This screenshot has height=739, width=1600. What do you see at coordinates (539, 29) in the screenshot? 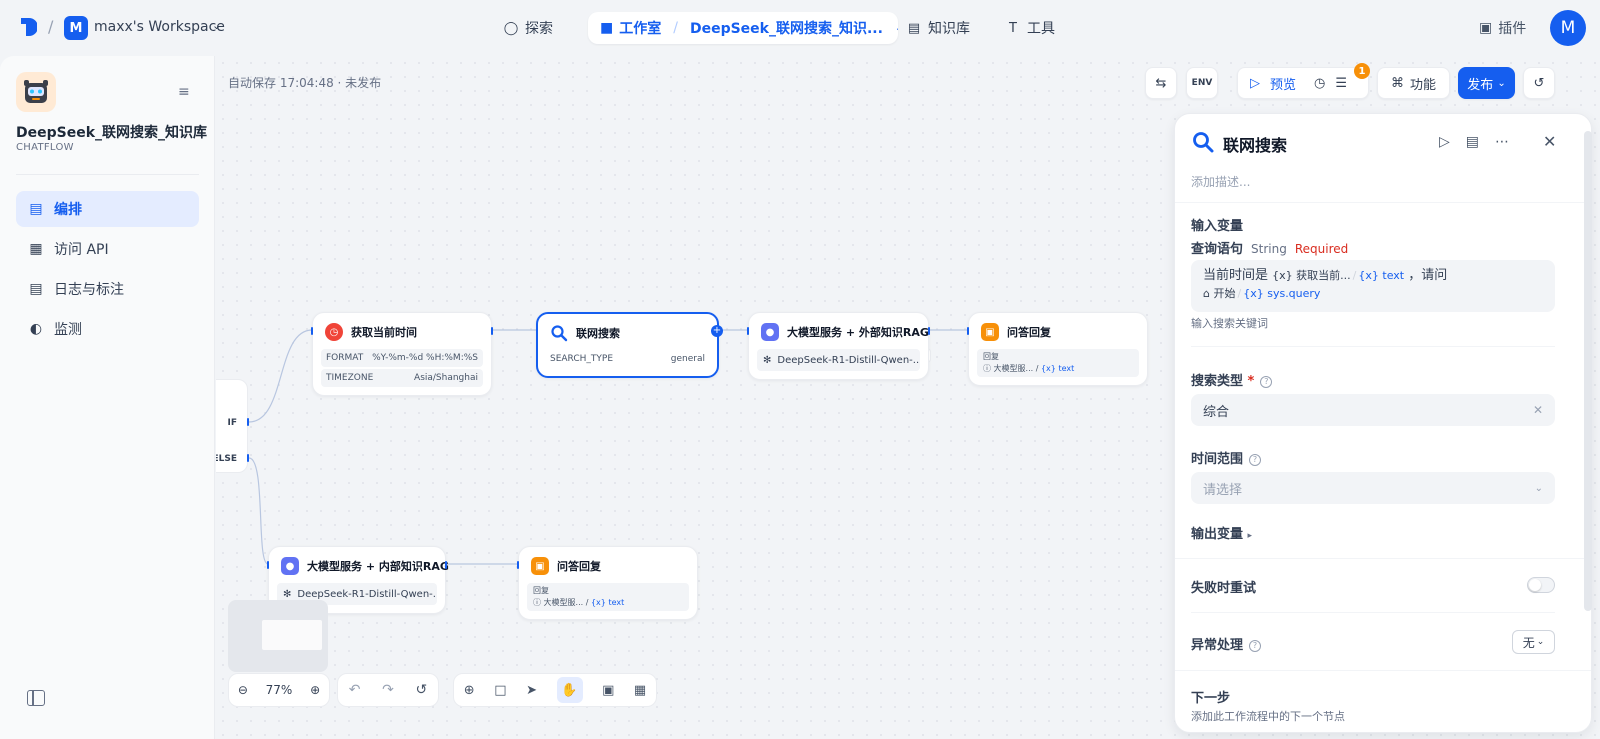
I see `nav-explore-label: 探索` at bounding box center [539, 29].